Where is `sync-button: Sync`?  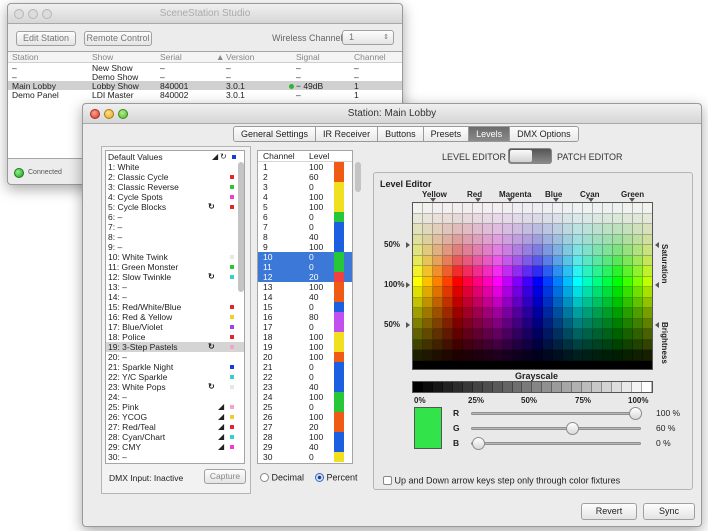
sync-button: Sync is located at coordinates (669, 511).